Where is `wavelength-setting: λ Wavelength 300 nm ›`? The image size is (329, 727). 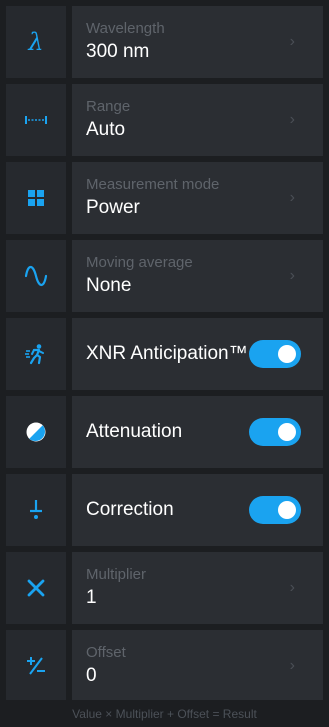 wavelength-setting: λ Wavelength 300 nm › is located at coordinates (164, 42).